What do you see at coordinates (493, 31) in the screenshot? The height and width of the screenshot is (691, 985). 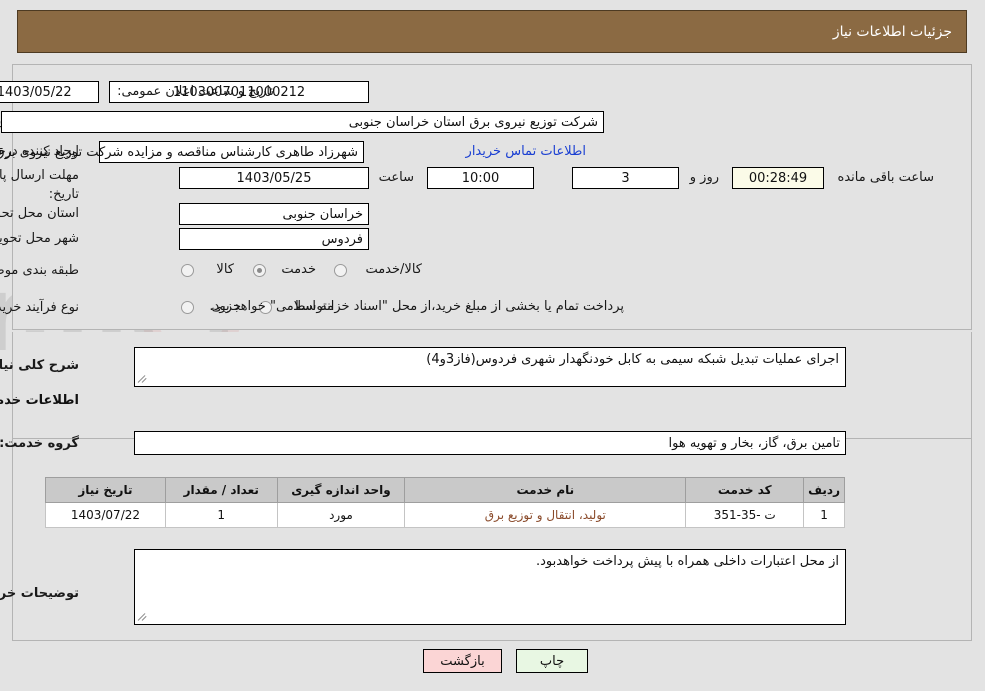 I see `page-header: جزئیات اطلاعات نیاز` at bounding box center [493, 31].